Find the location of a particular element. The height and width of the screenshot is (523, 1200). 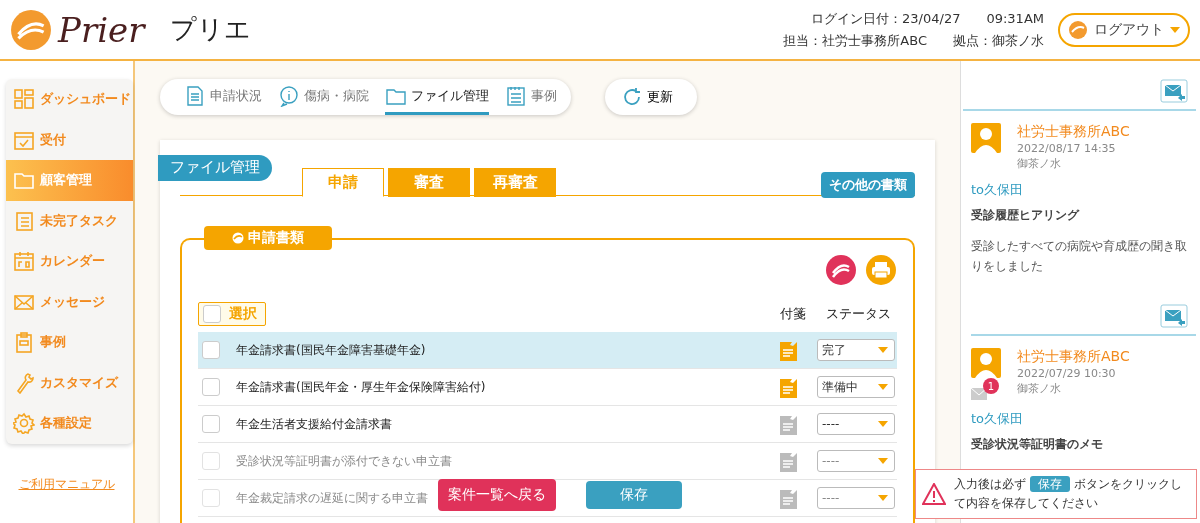

message-subject: 受診履歴ヒアリング is located at coordinates (1026, 215).